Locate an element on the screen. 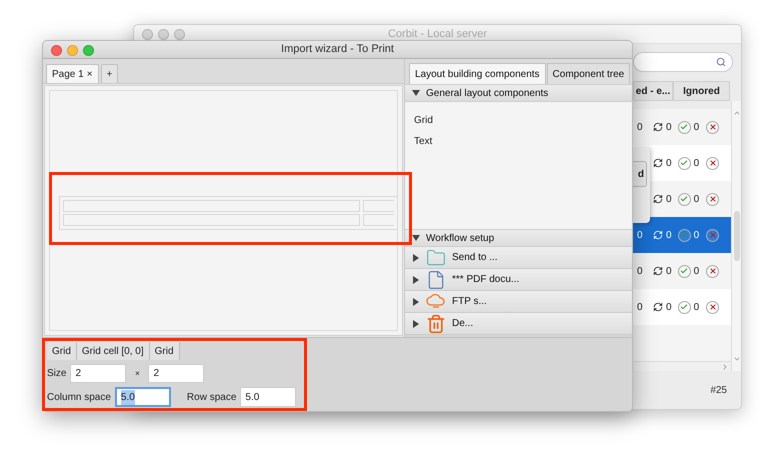  section-title: Workflow setup is located at coordinates (460, 239).